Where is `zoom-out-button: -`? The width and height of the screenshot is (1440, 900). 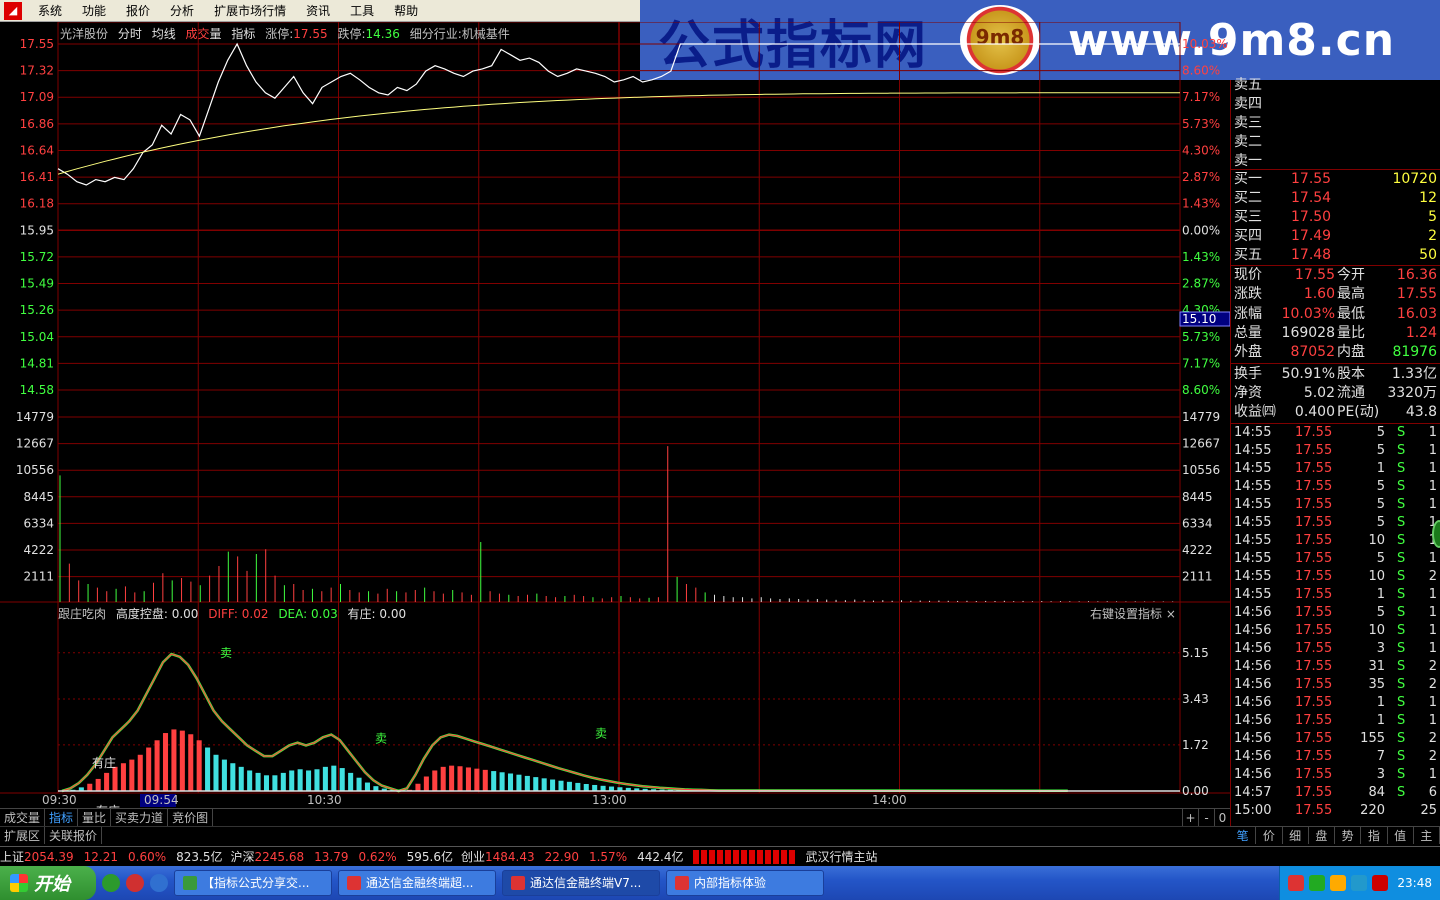
zoom-out-button: - is located at coordinates (1206, 817).